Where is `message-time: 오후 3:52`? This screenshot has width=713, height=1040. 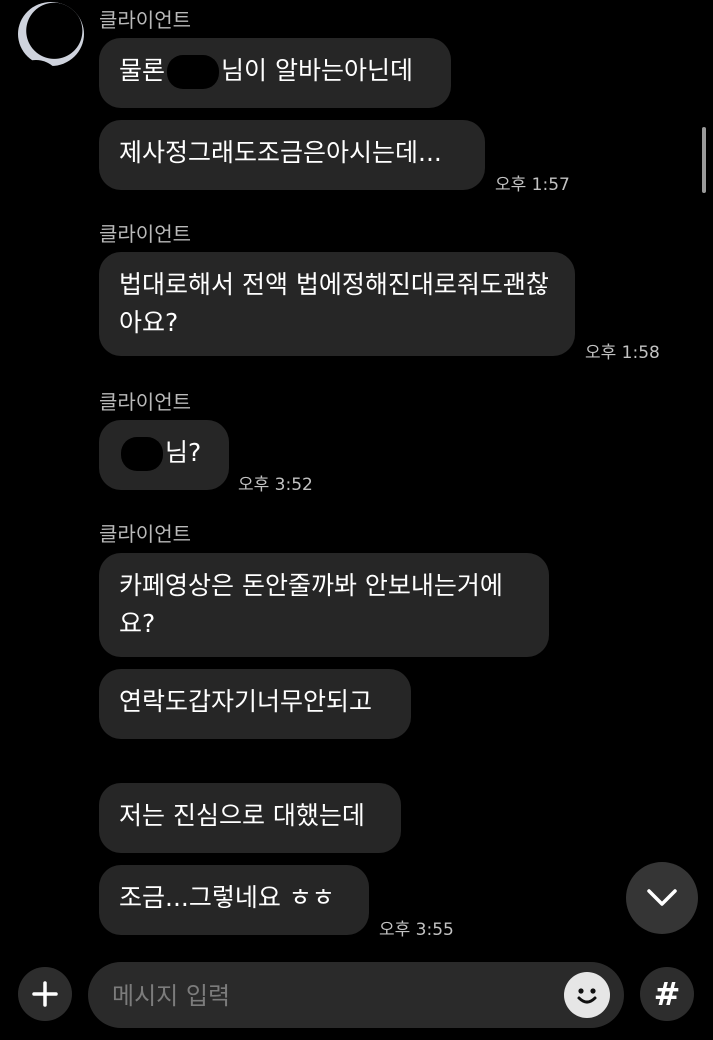 message-time: 오후 3:52 is located at coordinates (275, 485).